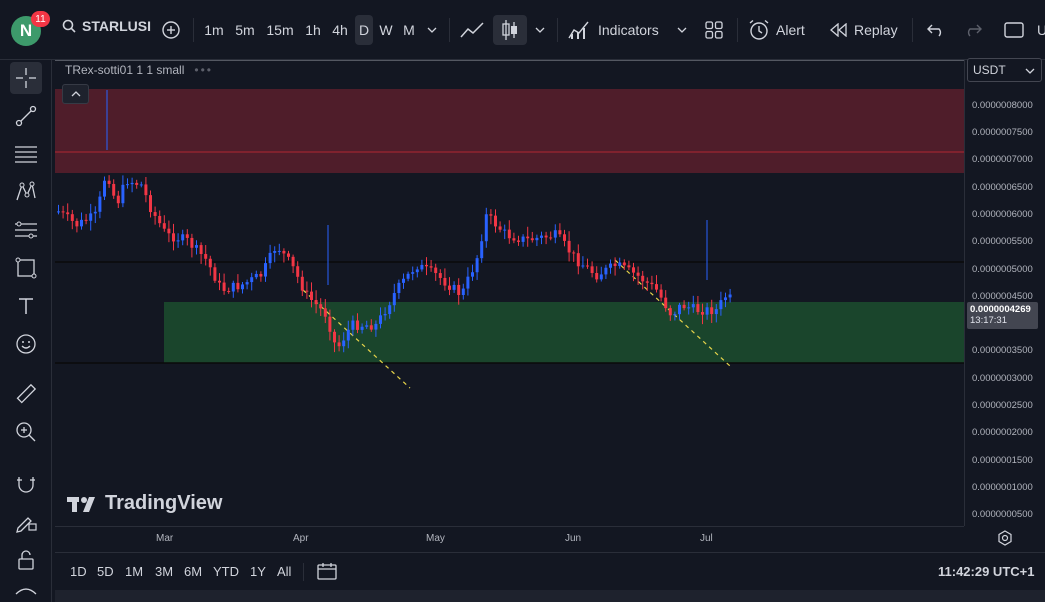 This screenshot has width=1045, height=602. What do you see at coordinates (790, 30) in the screenshot?
I see `alert-label: Alert` at bounding box center [790, 30].